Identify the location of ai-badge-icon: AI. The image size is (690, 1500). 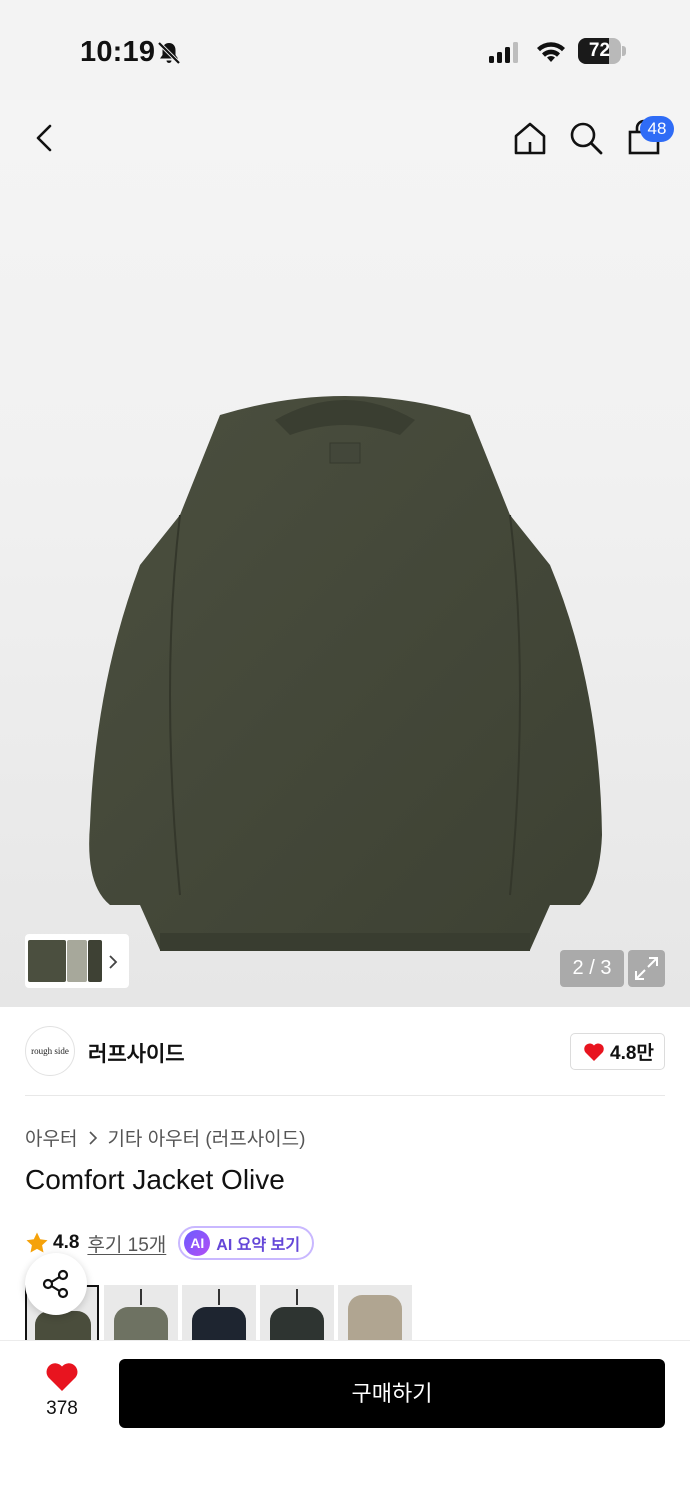
(197, 1243).